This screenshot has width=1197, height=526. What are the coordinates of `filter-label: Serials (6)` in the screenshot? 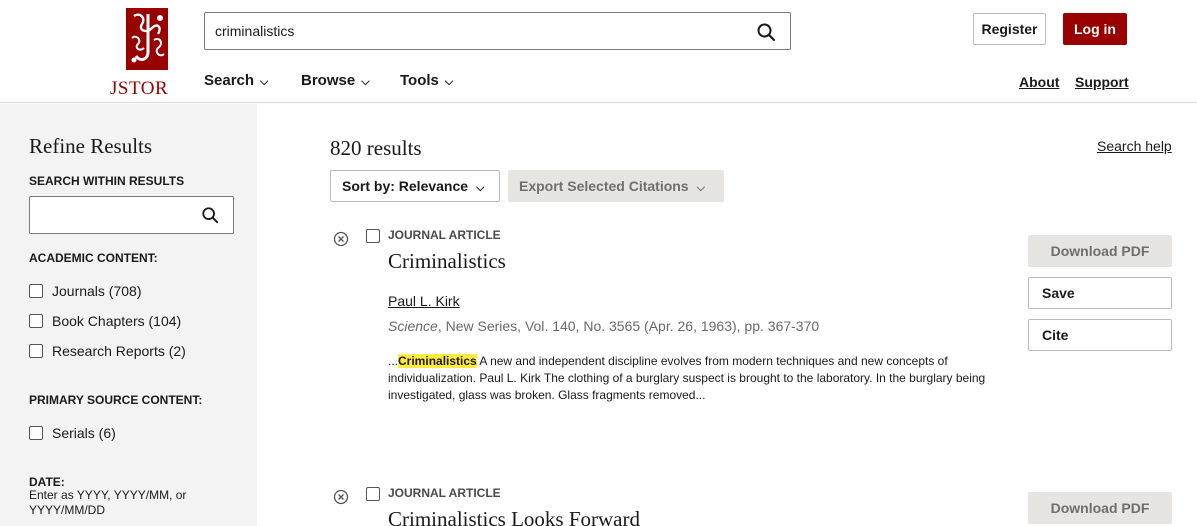 It's located at (84, 433).